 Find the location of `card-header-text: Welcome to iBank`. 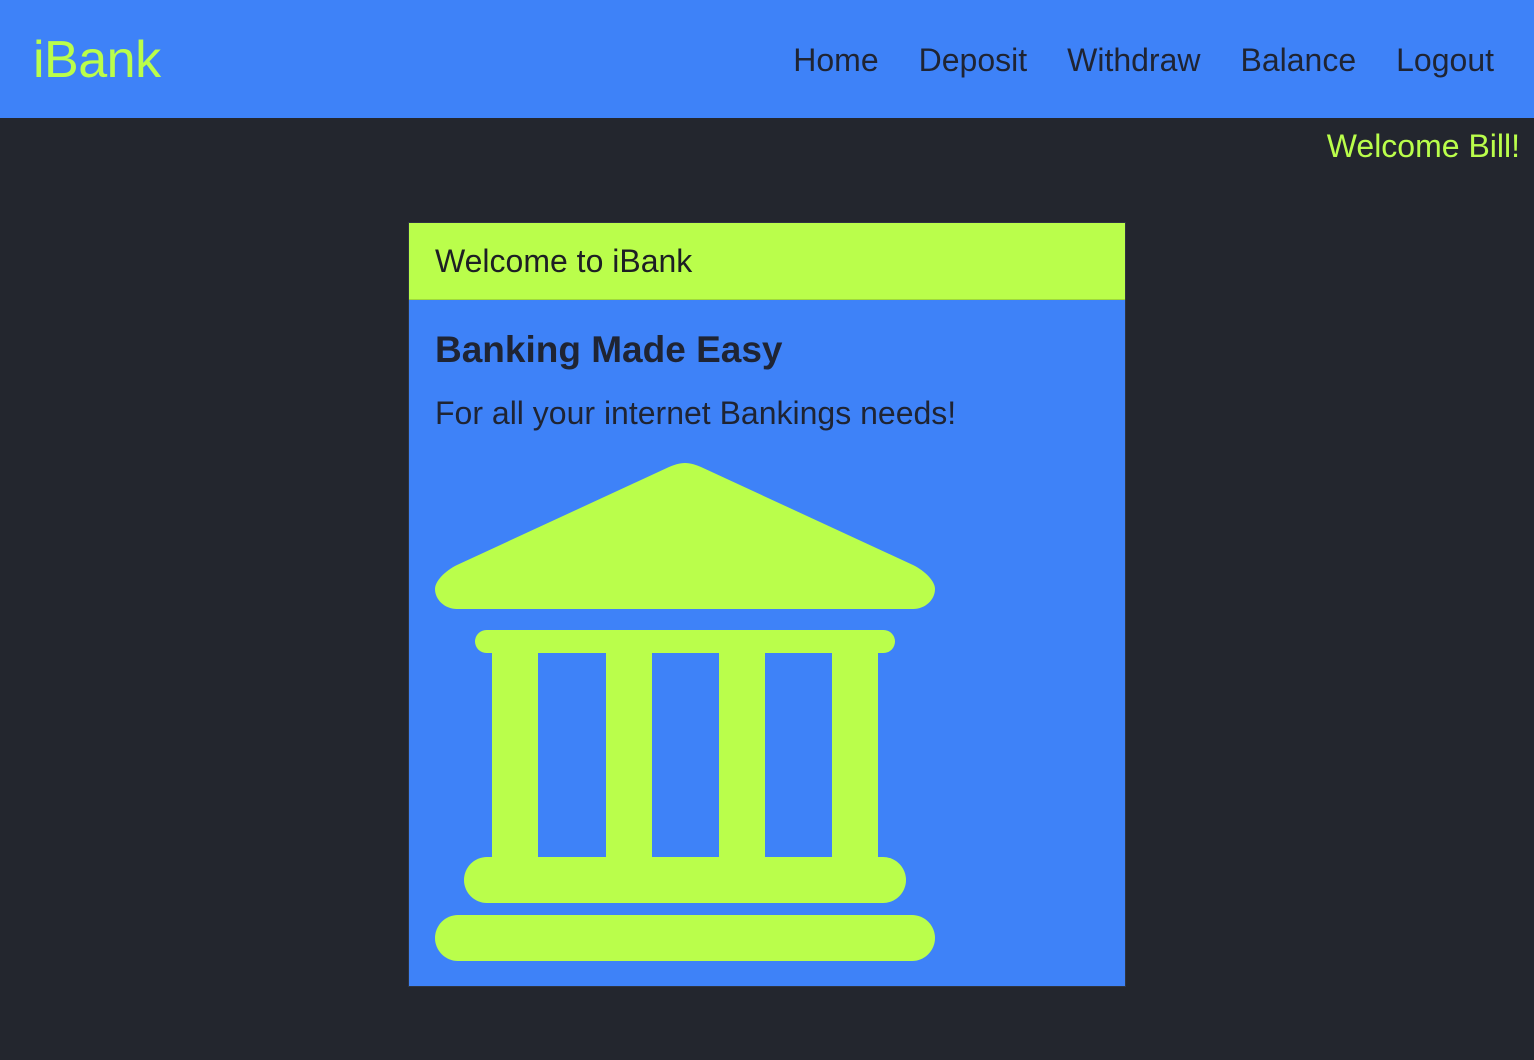

card-header-text: Welcome to iBank is located at coordinates (564, 261).